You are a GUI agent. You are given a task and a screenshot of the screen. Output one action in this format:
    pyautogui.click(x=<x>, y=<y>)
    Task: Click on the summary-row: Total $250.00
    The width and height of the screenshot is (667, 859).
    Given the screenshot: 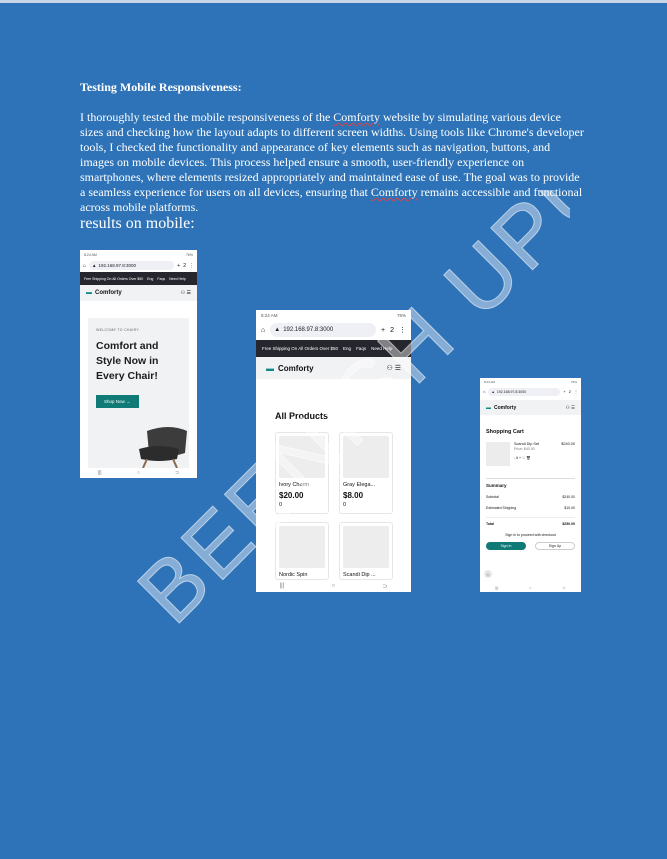 What is the action you would take?
    pyautogui.click(x=530, y=521)
    